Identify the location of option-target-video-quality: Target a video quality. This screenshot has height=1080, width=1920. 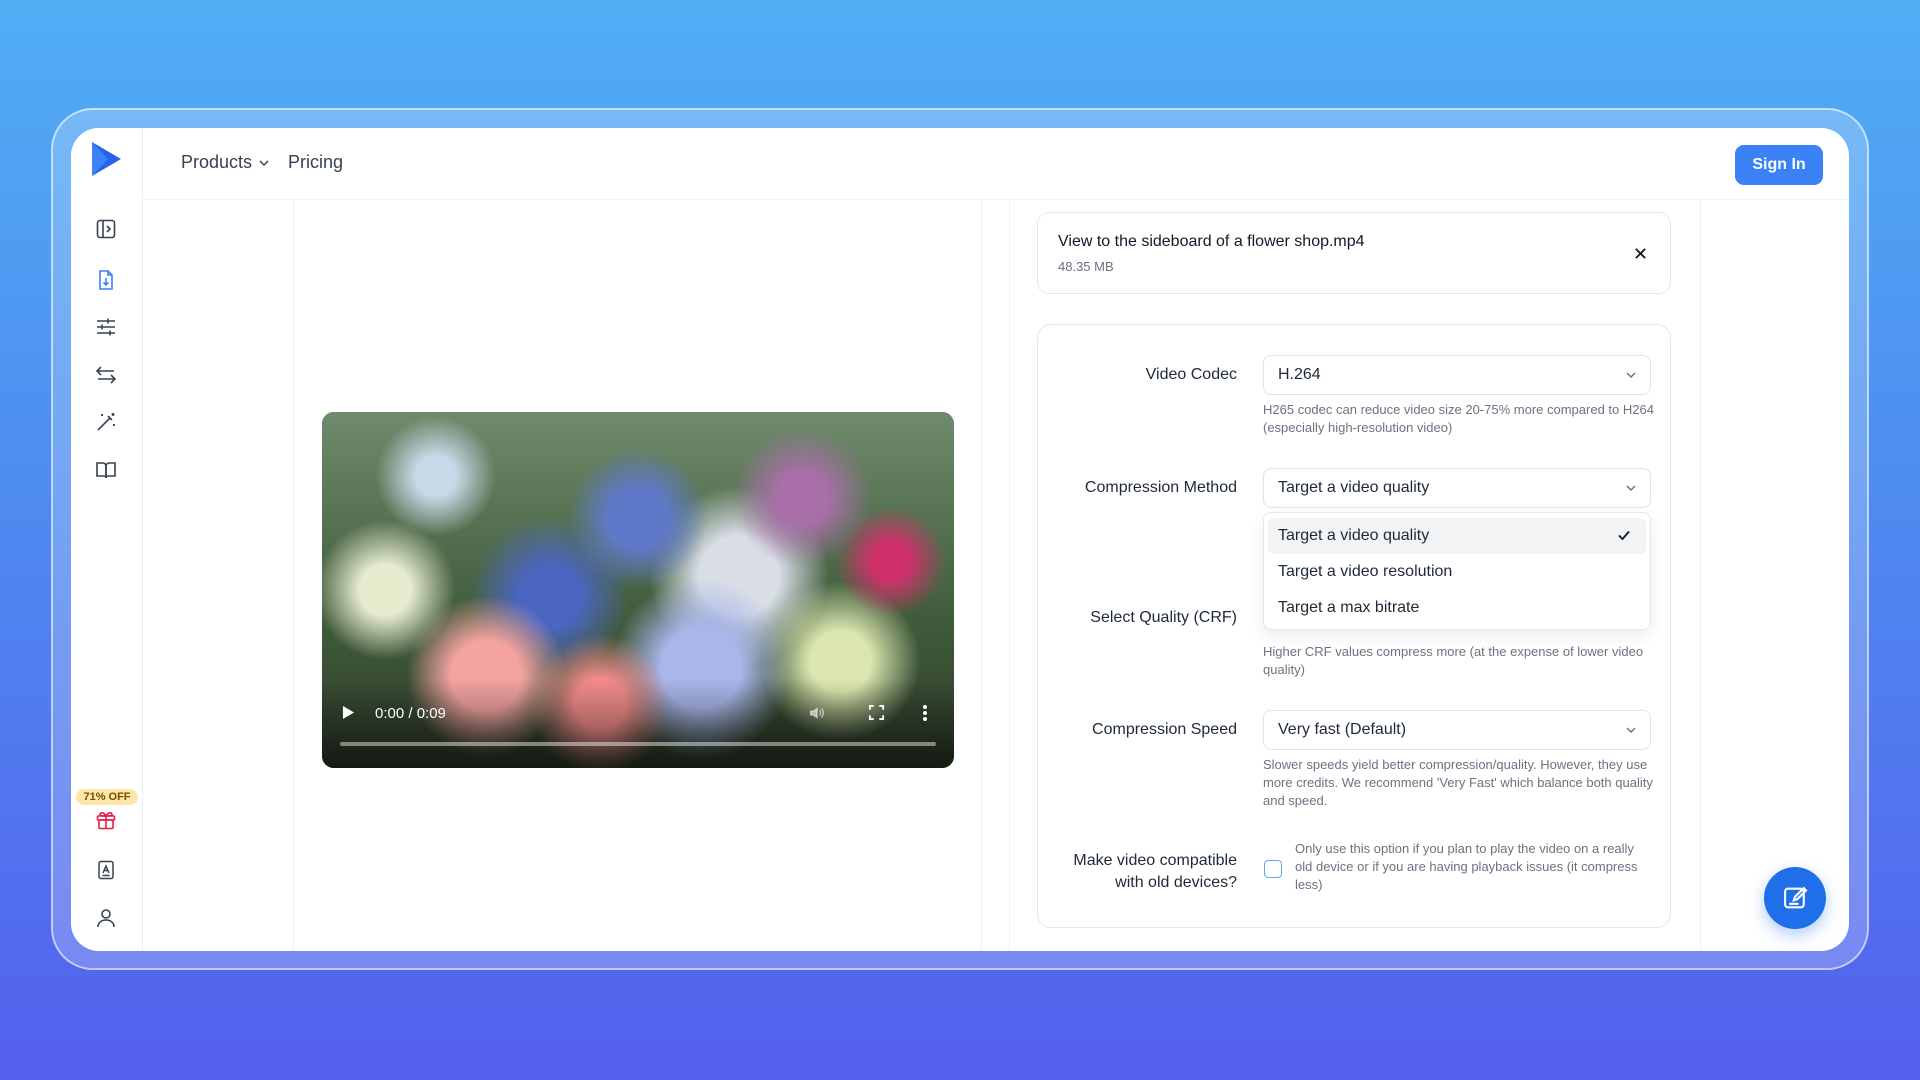
(1457, 536).